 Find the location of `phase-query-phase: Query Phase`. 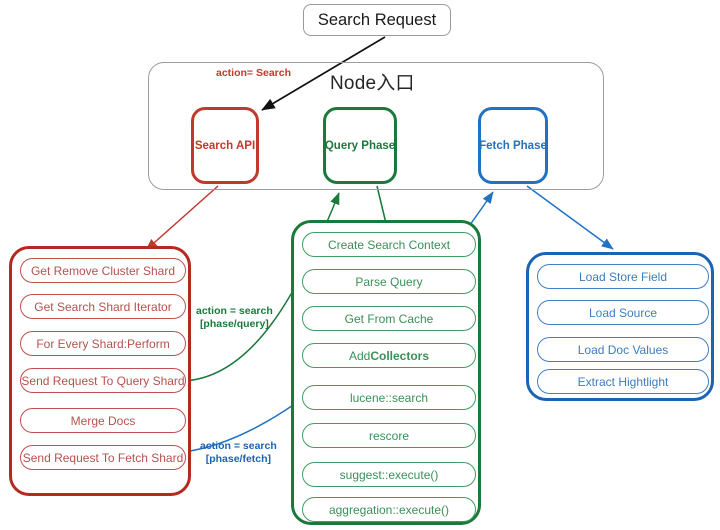

phase-query-phase: Query Phase is located at coordinates (360, 145).